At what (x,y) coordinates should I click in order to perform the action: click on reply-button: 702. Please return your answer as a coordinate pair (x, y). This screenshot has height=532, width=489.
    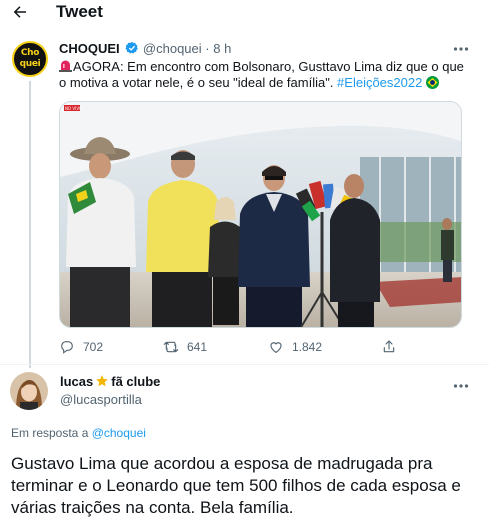
    Looking at the image, I should click on (81, 347).